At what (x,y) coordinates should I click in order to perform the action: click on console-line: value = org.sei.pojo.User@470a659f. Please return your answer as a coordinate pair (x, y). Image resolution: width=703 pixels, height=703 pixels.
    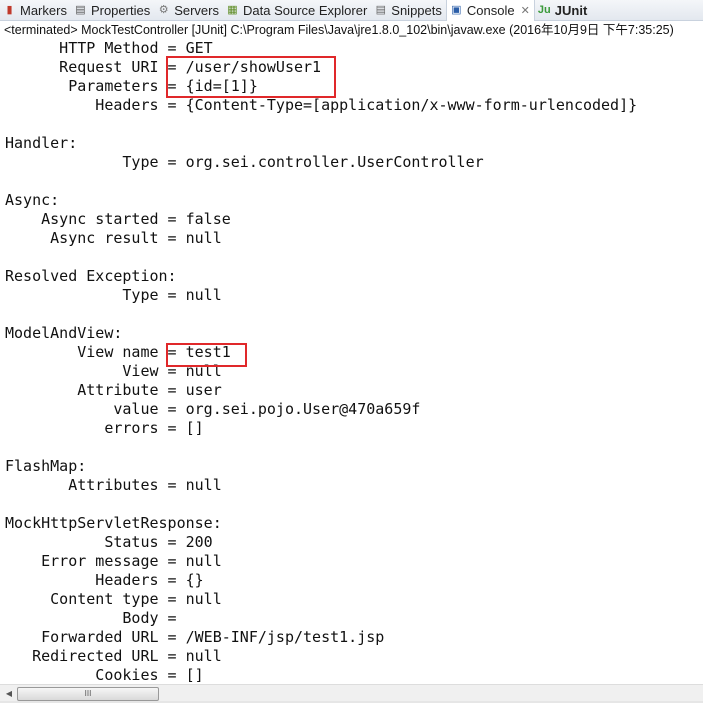
    Looking at the image, I should click on (213, 409).